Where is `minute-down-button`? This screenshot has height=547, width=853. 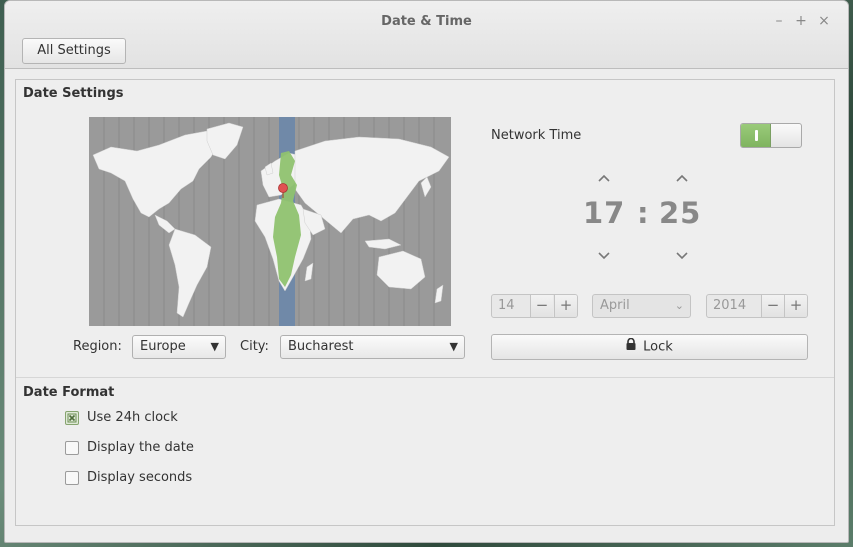
minute-down-button is located at coordinates (682, 256).